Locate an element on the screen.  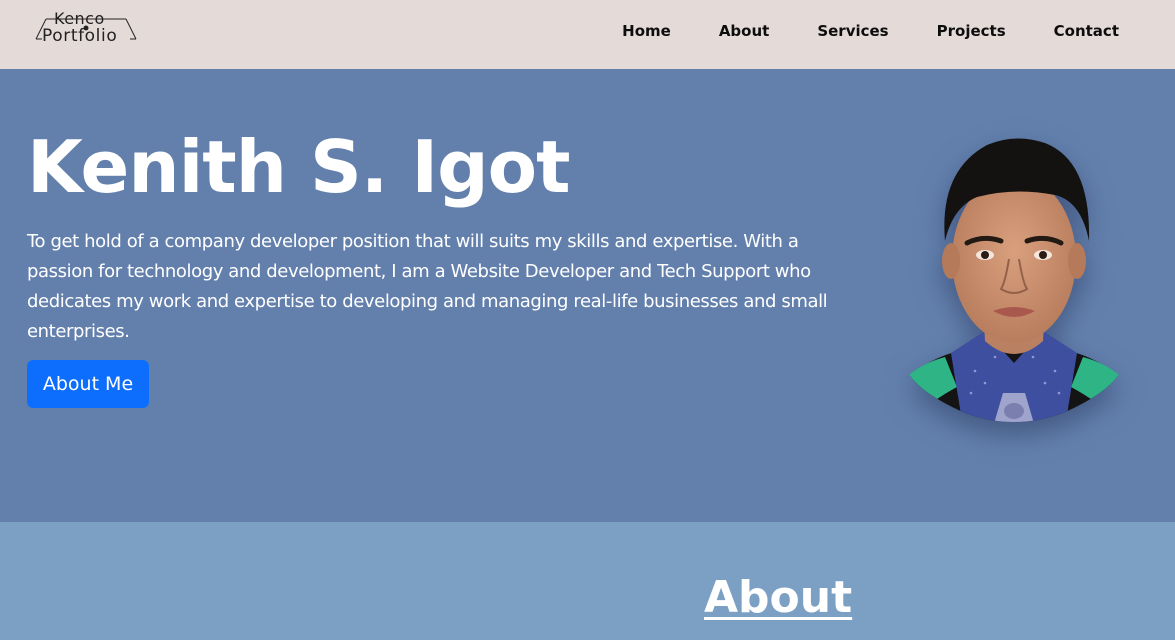
nav-home: Home is located at coordinates (646, 31).